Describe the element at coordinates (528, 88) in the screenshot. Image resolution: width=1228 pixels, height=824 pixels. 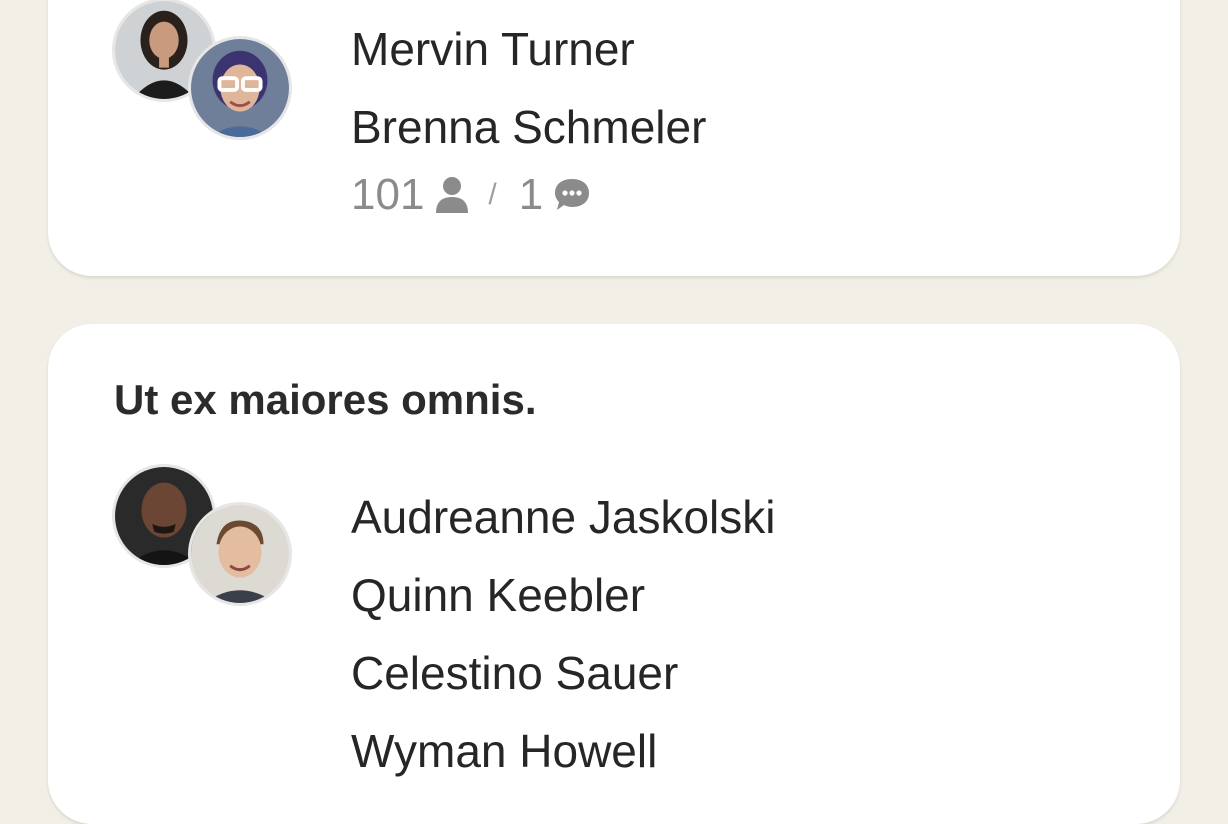
I see `member-list: Mervin Turner Brenna Schmeler` at that location.